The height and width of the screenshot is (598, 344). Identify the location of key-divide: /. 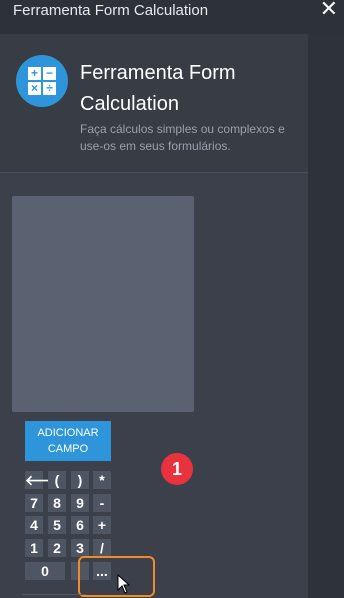
(102, 548).